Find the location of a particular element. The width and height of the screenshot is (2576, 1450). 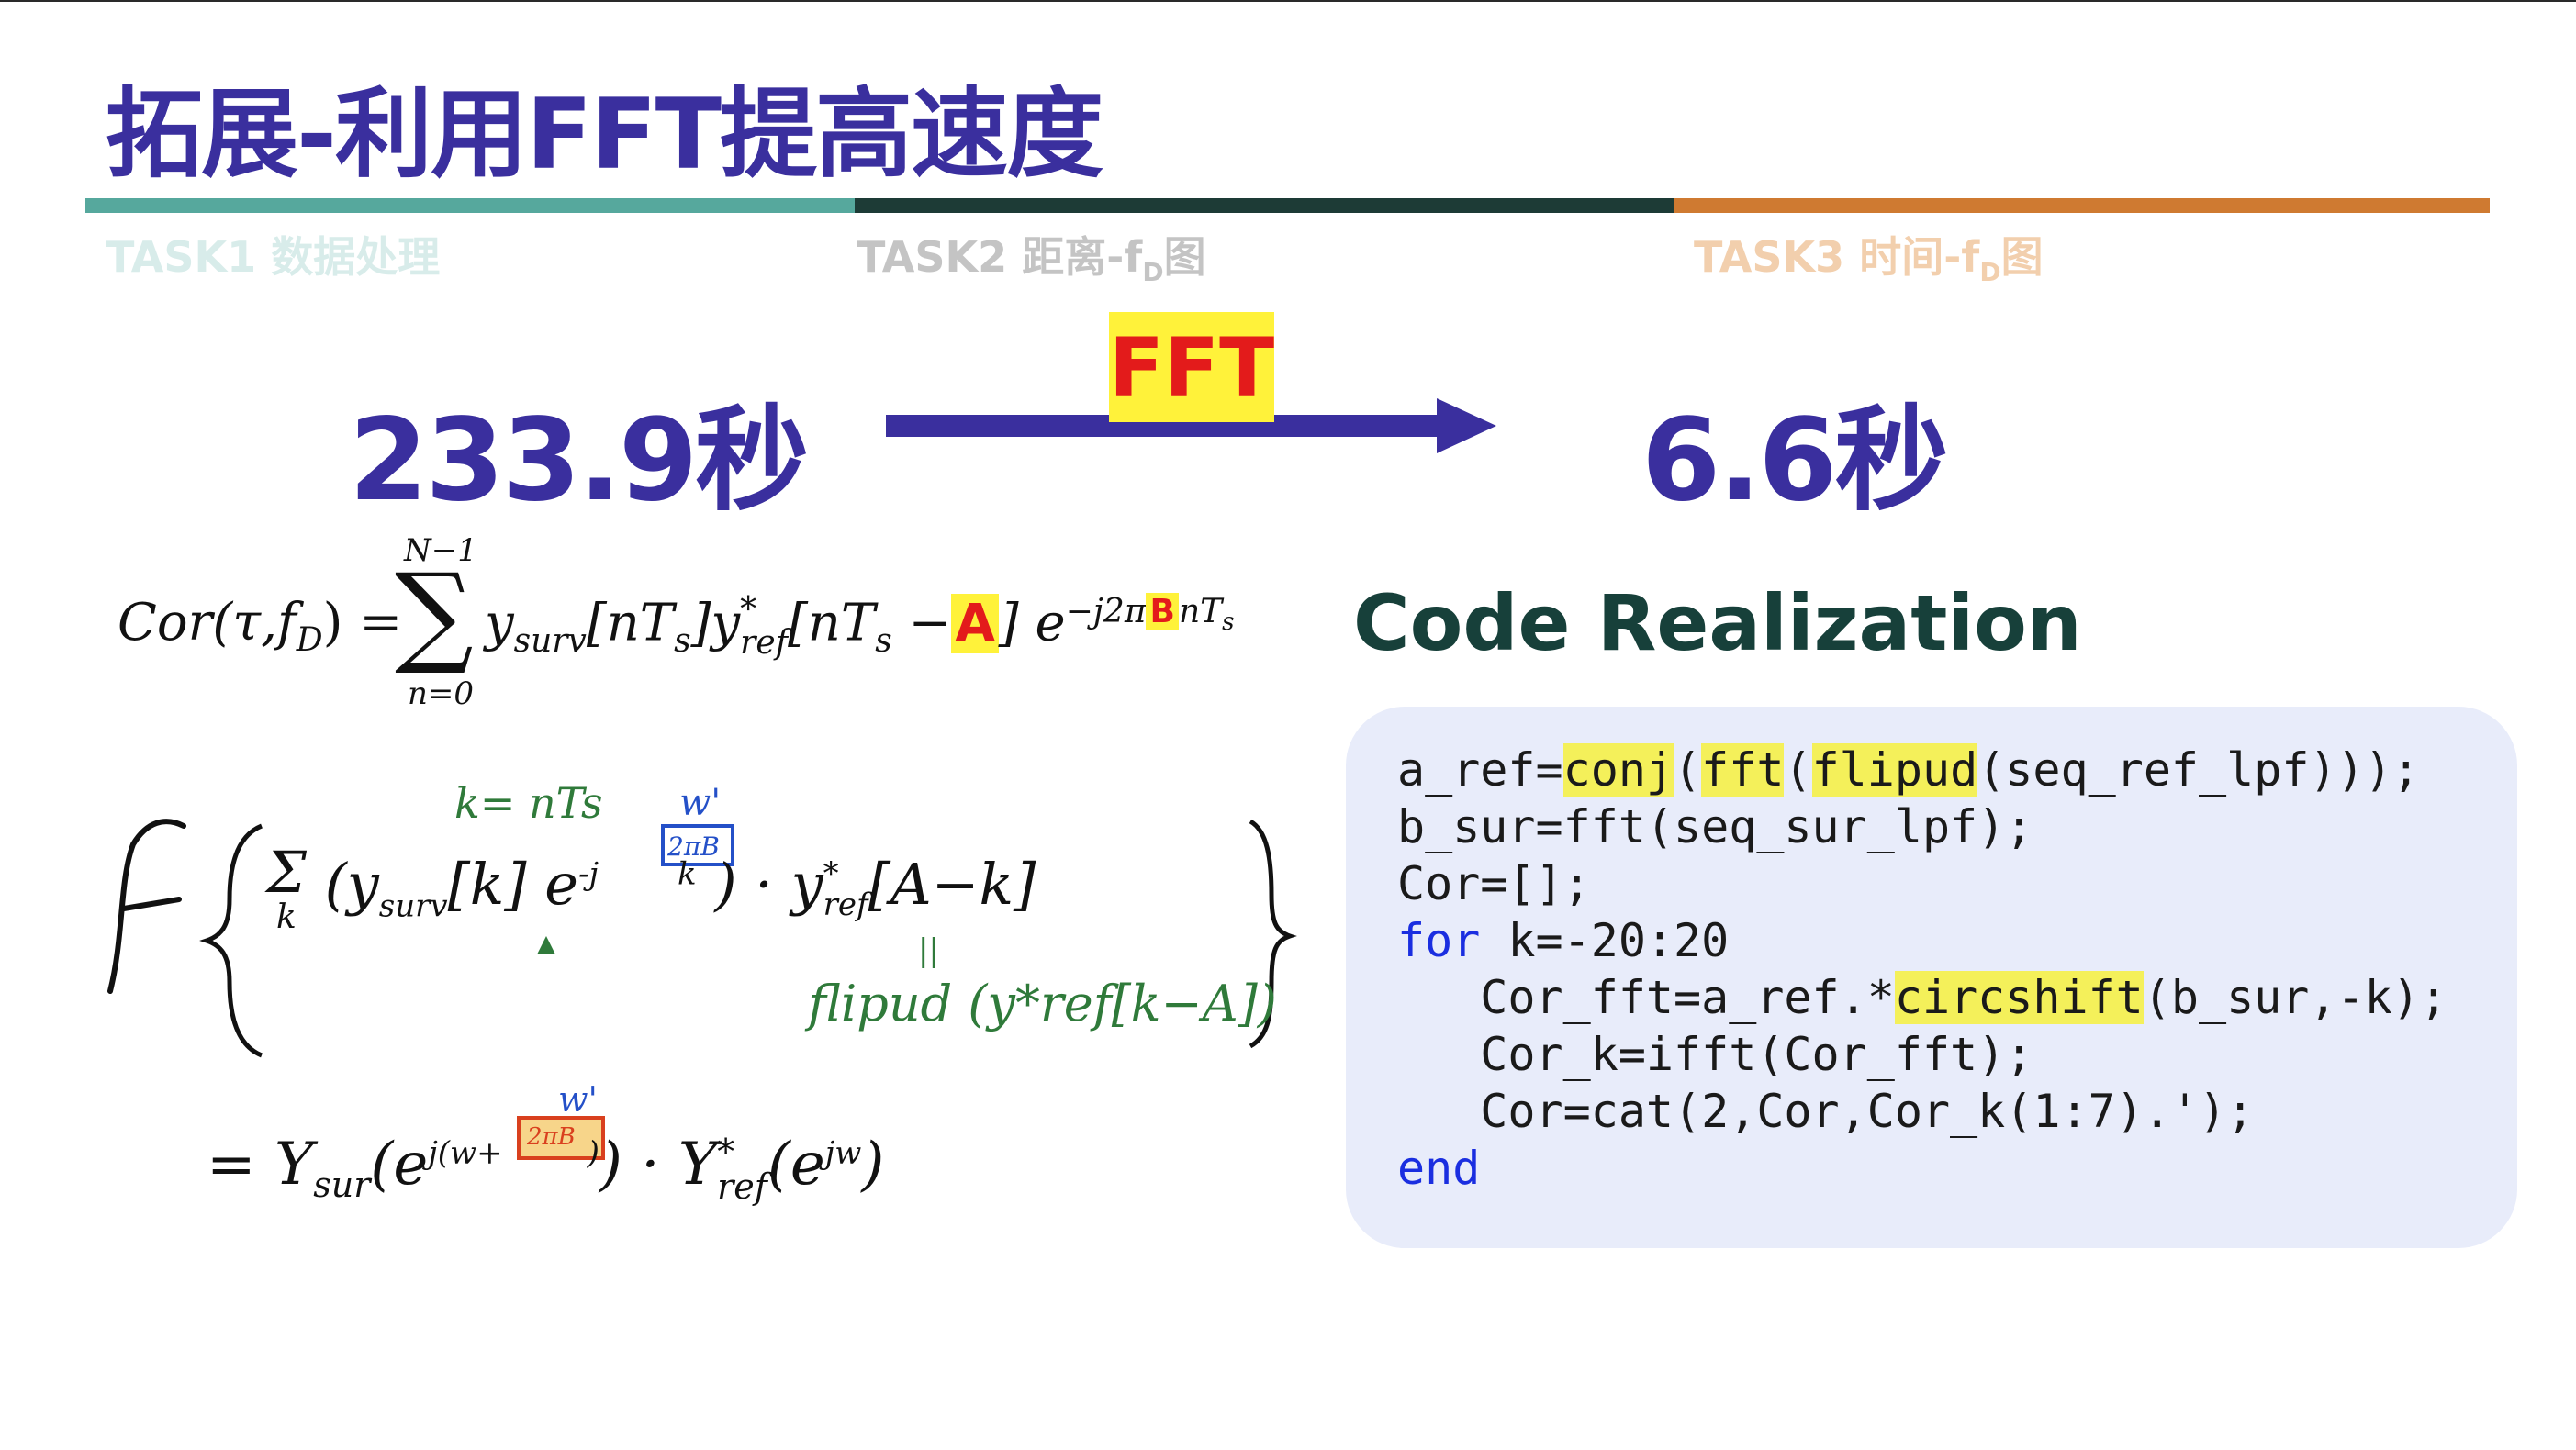

term2-arg: [nT is located at coordinates (831, 623).